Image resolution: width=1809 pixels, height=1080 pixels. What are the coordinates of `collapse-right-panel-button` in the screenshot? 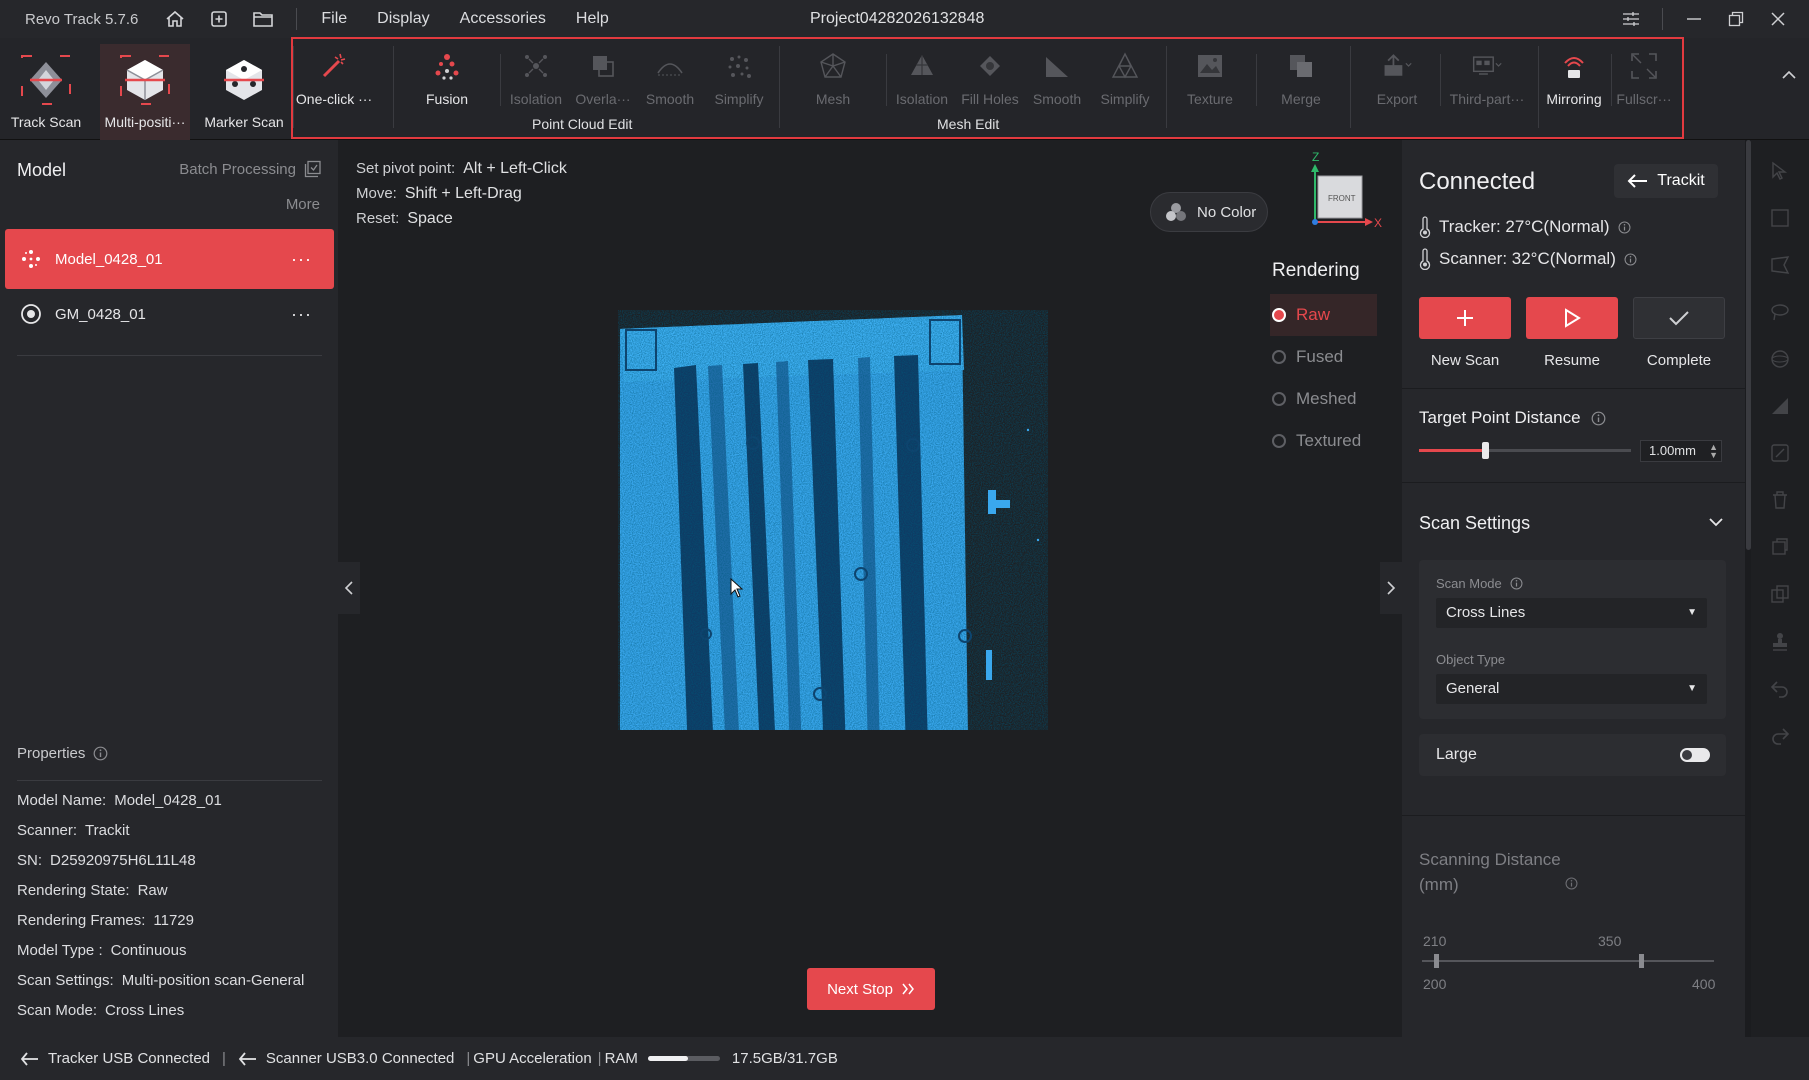 It's located at (1391, 588).